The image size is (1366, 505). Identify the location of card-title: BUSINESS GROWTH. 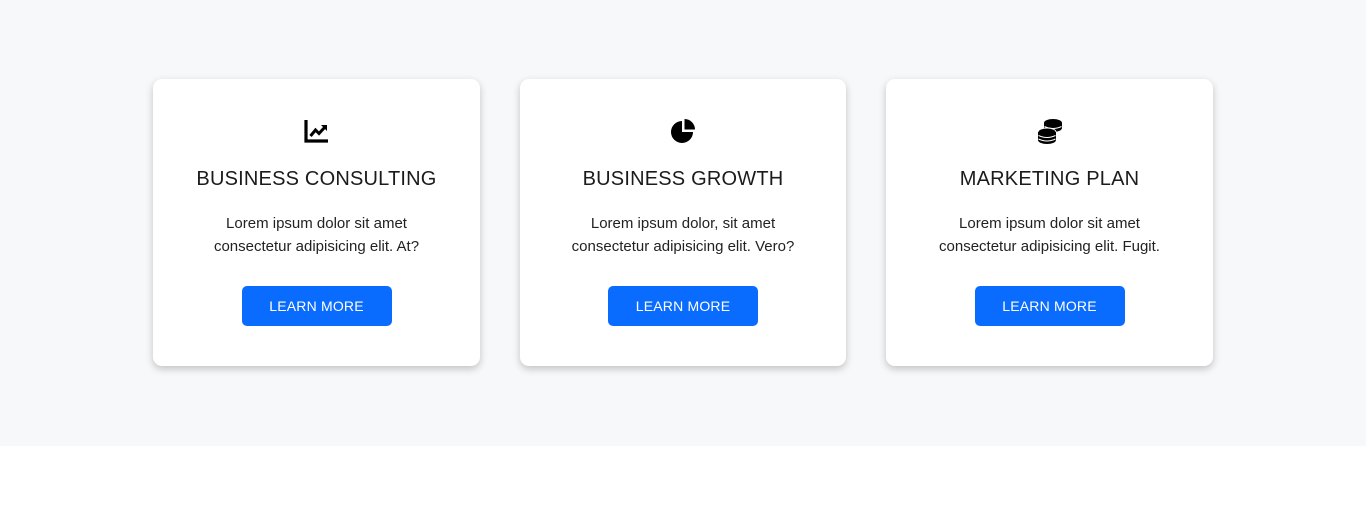
(683, 179).